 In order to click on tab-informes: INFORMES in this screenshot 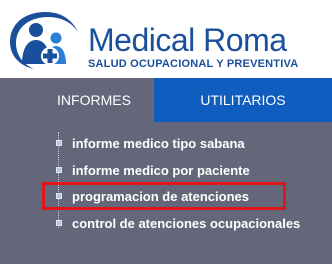, I will do `click(94, 100)`.